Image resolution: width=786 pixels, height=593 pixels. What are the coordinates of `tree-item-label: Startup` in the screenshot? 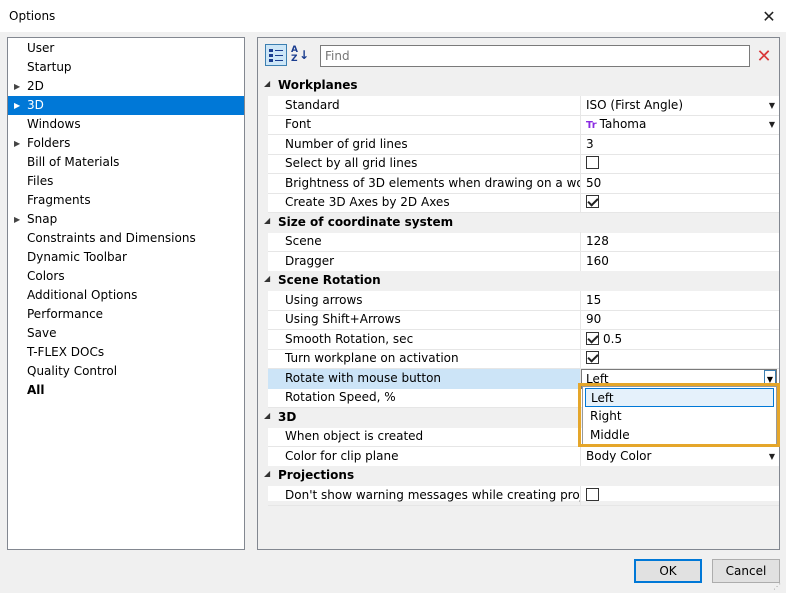 It's located at (49, 67).